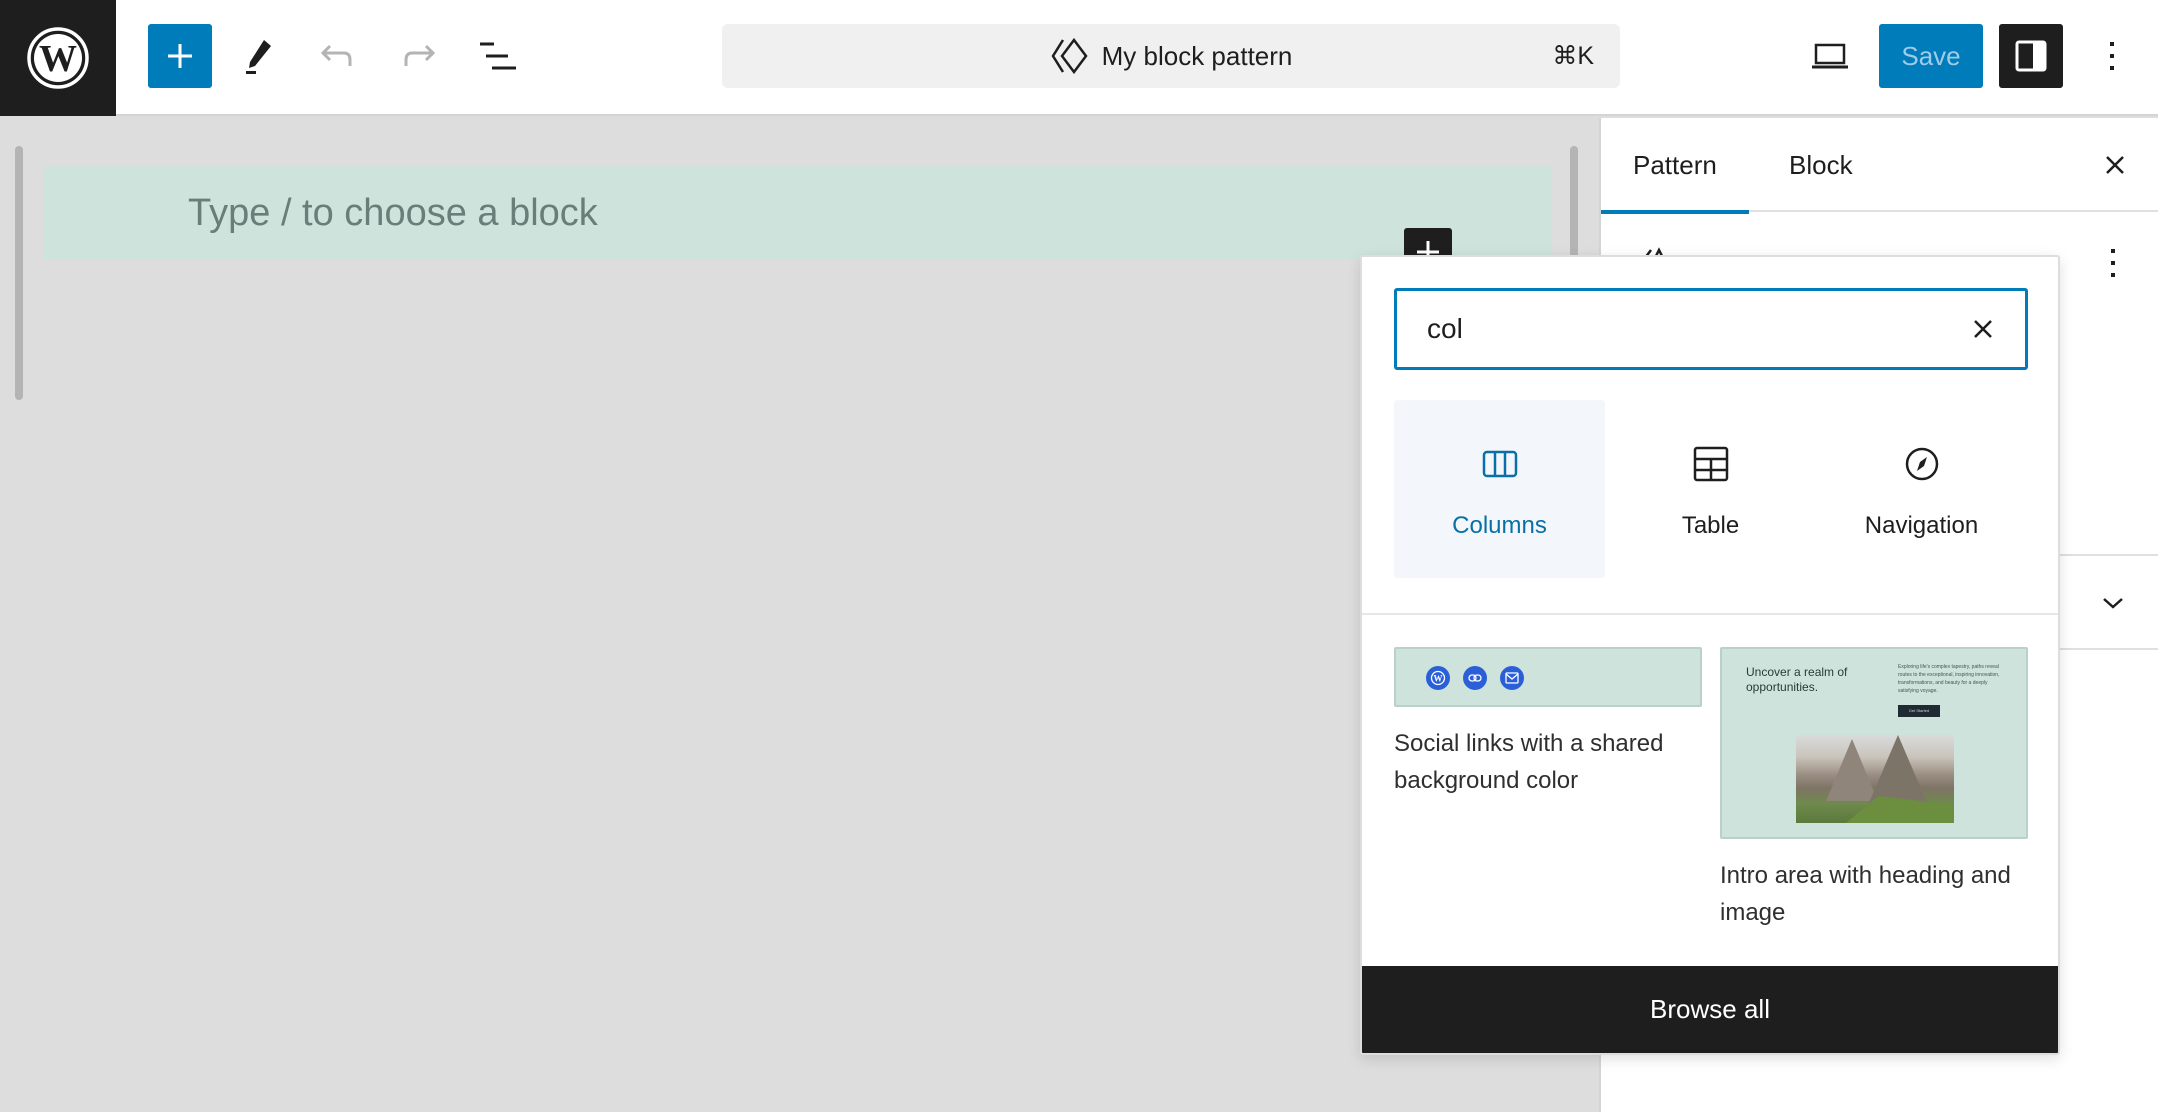  I want to click on block-search-field, so click(1711, 329).